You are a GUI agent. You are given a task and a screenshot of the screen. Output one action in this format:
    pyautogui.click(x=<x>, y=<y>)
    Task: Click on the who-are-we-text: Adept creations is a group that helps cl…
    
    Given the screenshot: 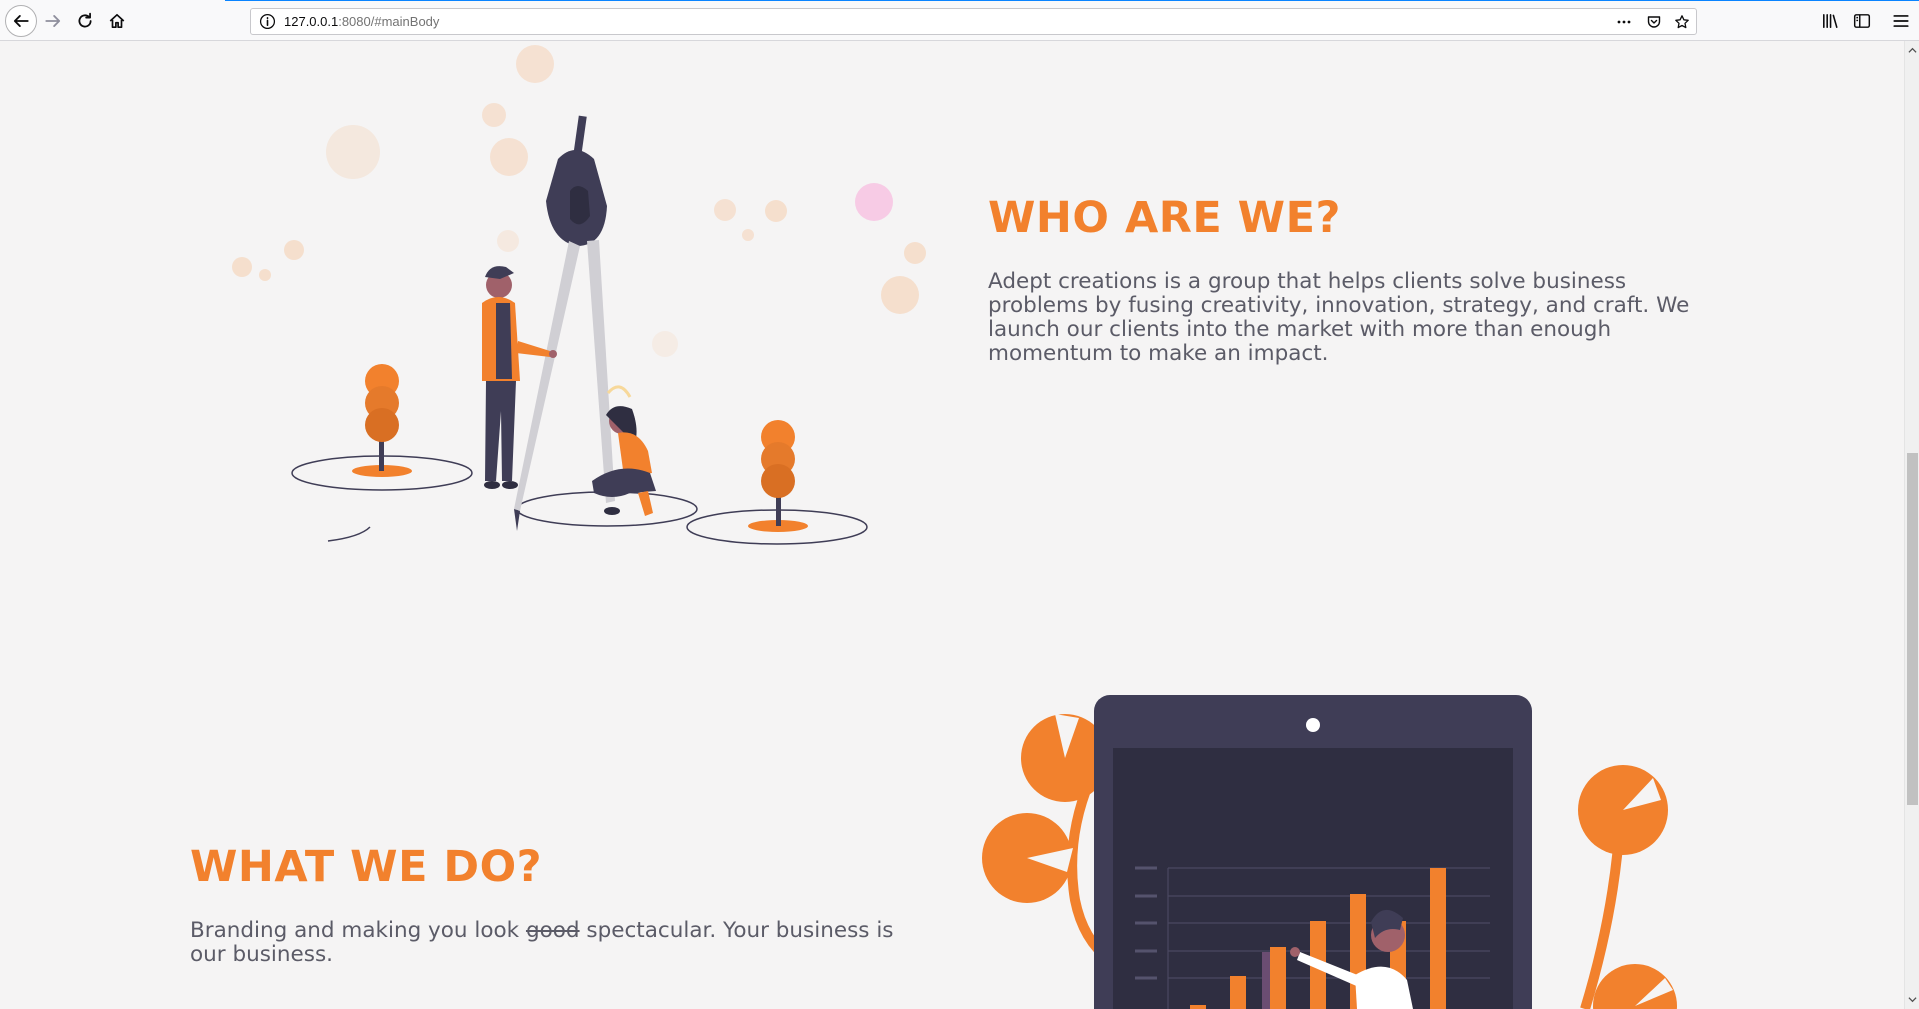 What is the action you would take?
    pyautogui.click(x=1339, y=317)
    